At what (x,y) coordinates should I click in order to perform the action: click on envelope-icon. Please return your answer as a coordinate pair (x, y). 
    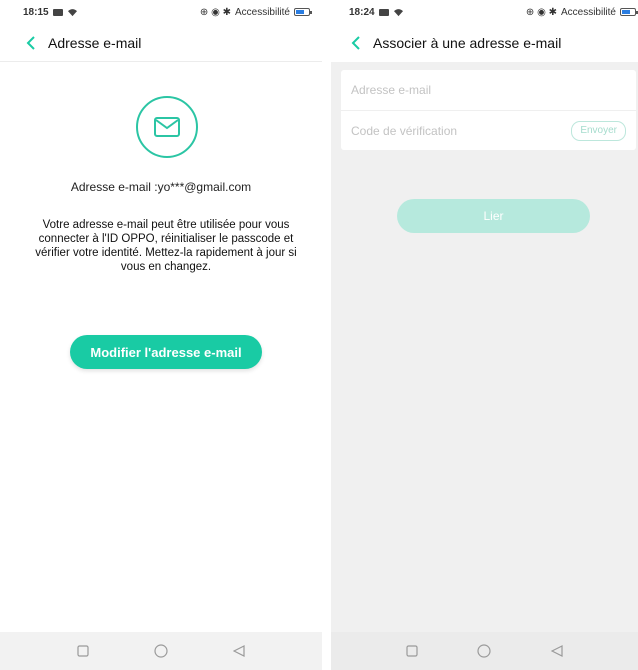
    Looking at the image, I should click on (167, 127).